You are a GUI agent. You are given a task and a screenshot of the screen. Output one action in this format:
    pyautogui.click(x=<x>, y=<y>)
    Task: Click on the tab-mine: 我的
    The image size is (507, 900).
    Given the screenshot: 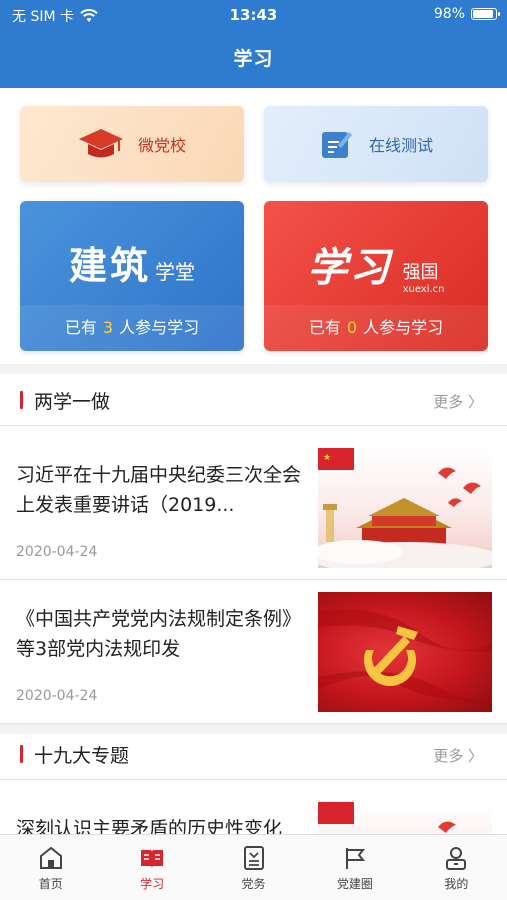 What is the action you would take?
    pyautogui.click(x=456, y=867)
    